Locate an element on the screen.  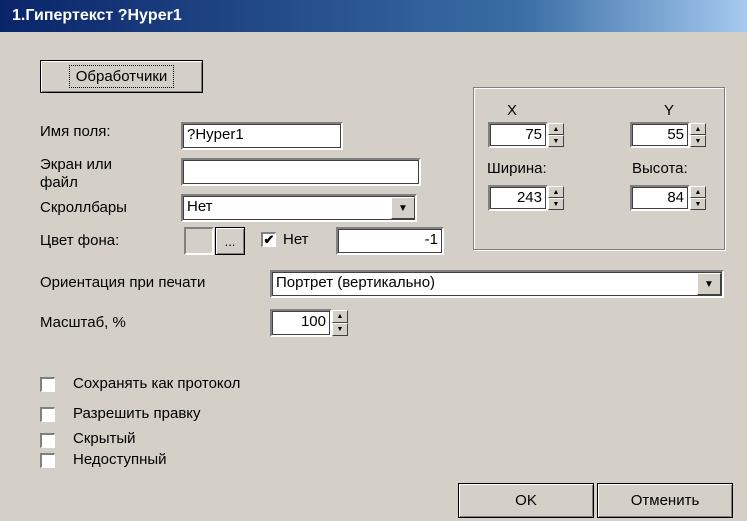
height-spinner: ▲ ▼ is located at coordinates (698, 198).